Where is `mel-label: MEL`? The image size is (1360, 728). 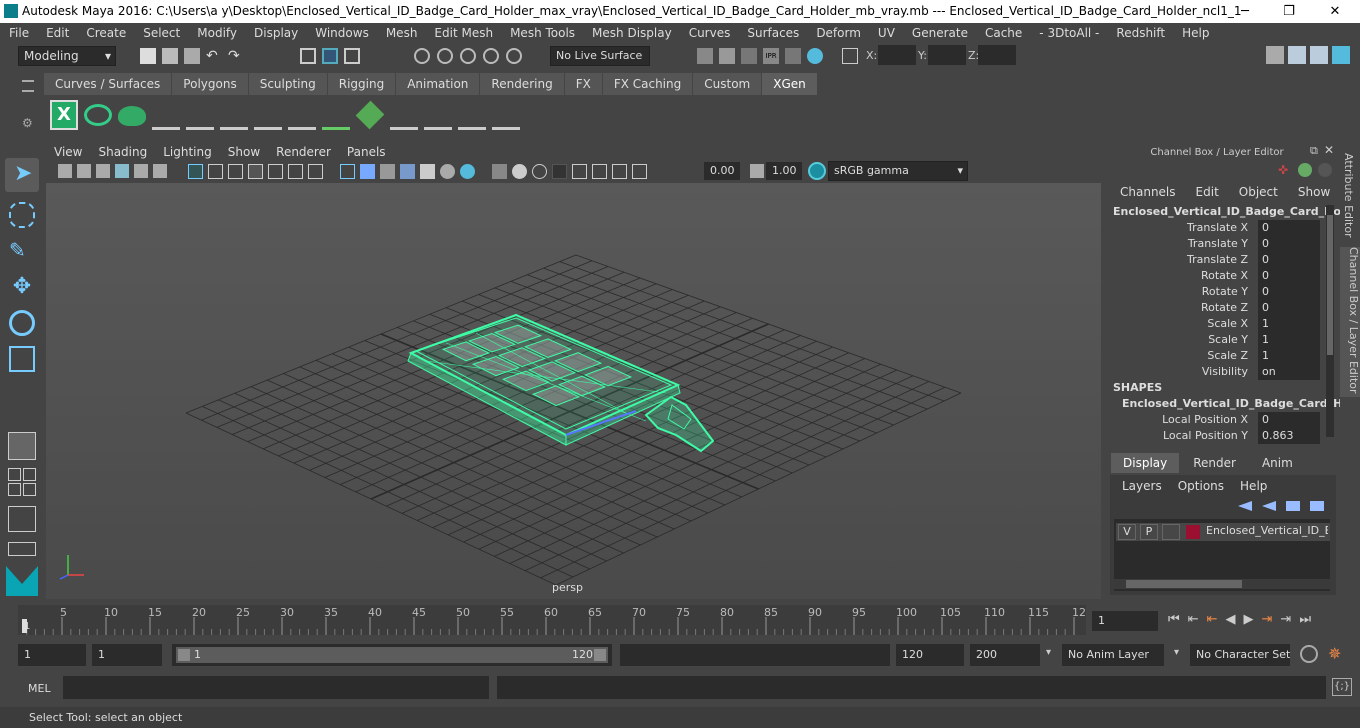 mel-label: MEL is located at coordinates (39, 688).